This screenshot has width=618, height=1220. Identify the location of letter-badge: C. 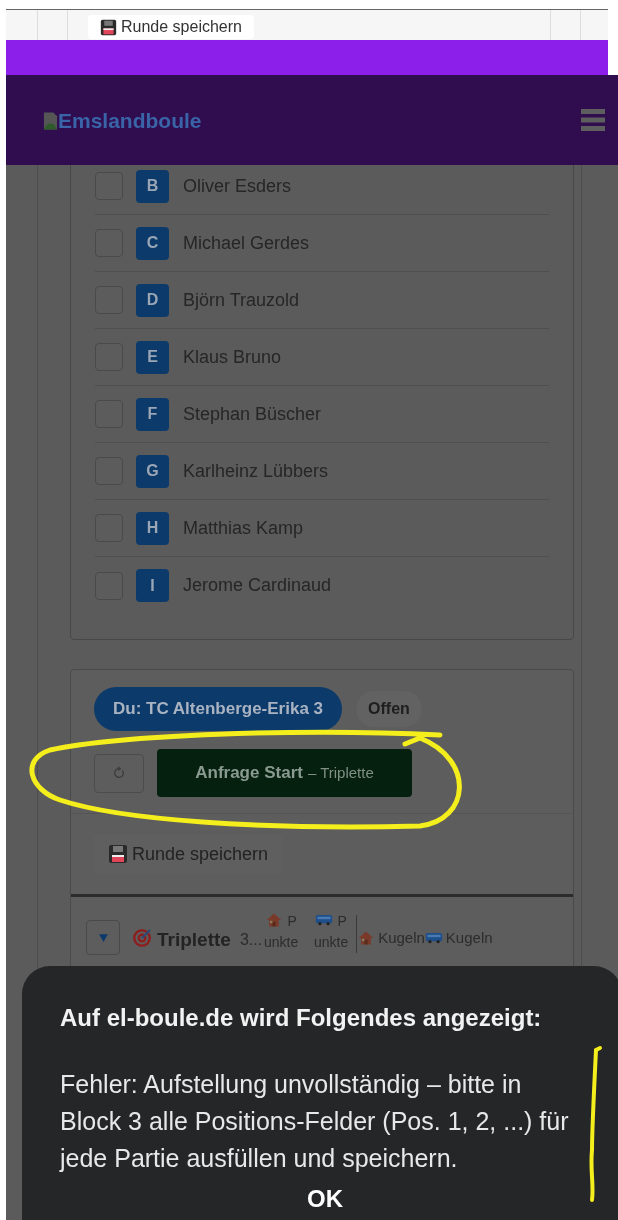
(152, 243).